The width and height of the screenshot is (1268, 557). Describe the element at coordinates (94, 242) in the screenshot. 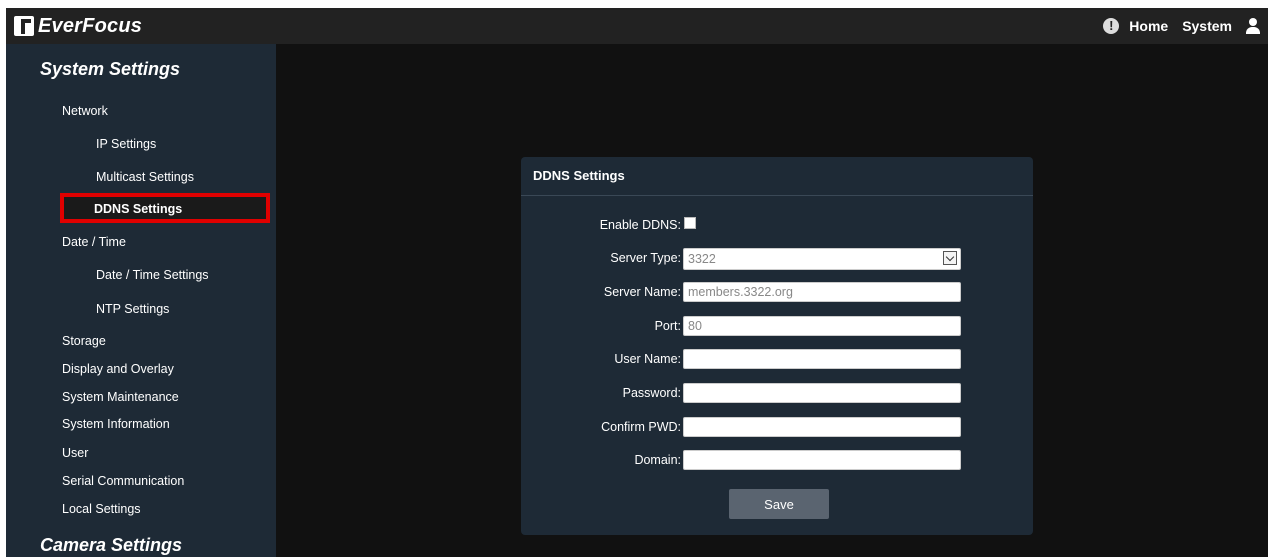

I see `sidebar-item-date-time: Date / Time` at that location.